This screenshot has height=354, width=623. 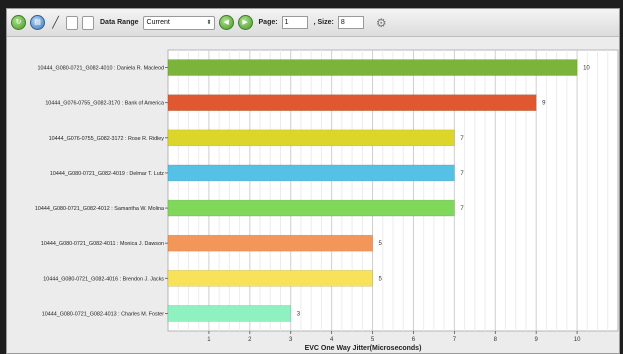 I want to click on x-tick-label: 8, so click(x=496, y=340).